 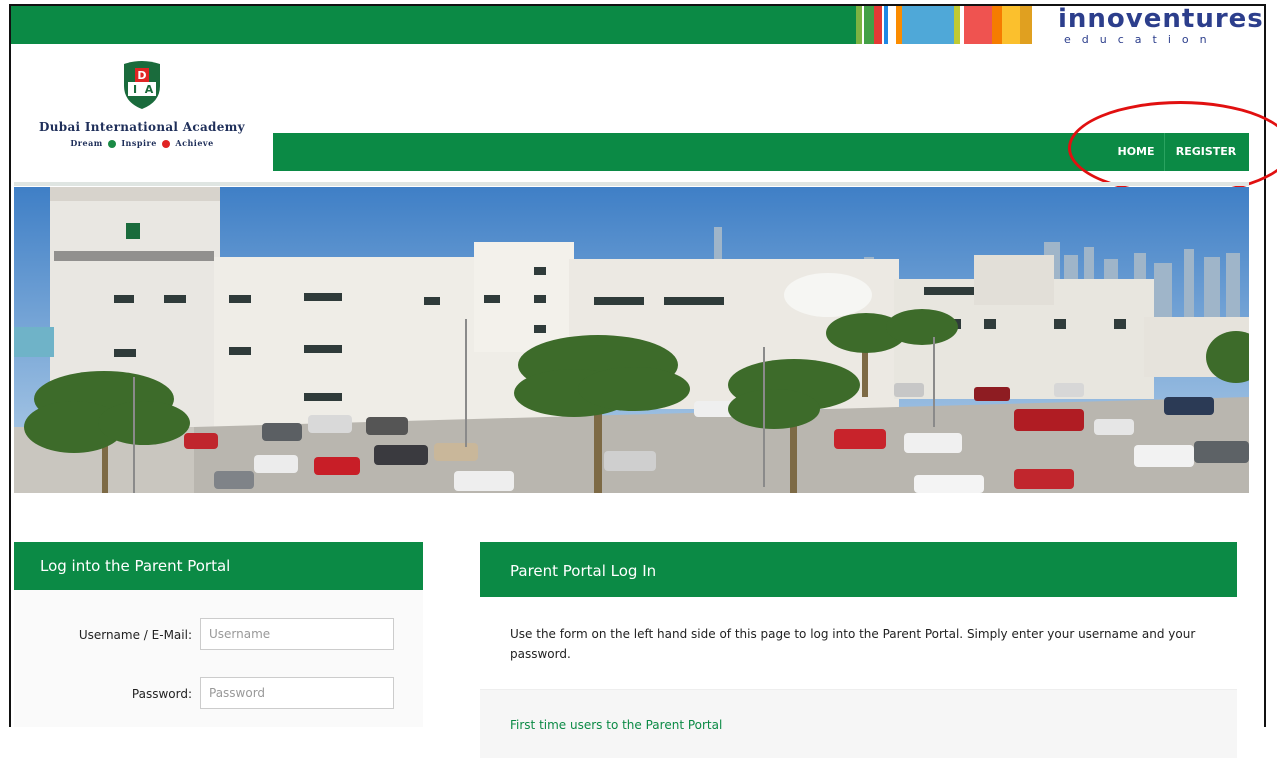 What do you see at coordinates (948, 25) in the screenshot?
I see `color-strips` at bounding box center [948, 25].